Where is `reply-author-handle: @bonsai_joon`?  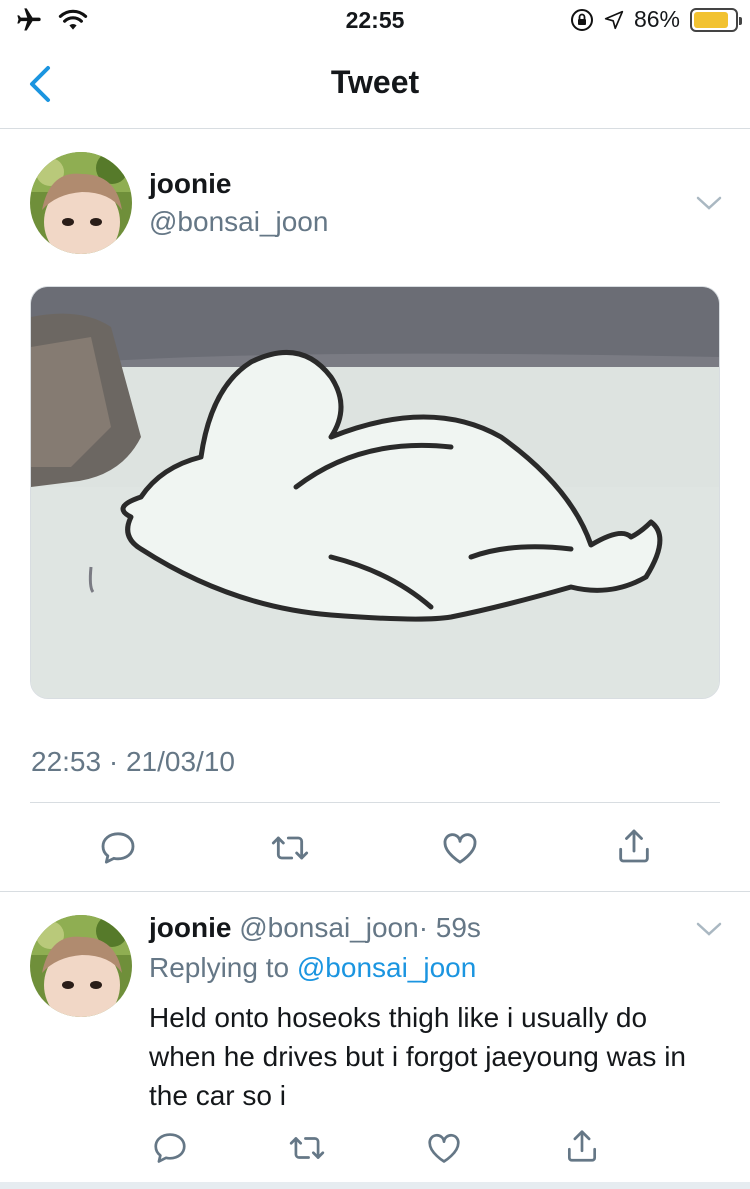 reply-author-handle: @bonsai_joon is located at coordinates (328, 927).